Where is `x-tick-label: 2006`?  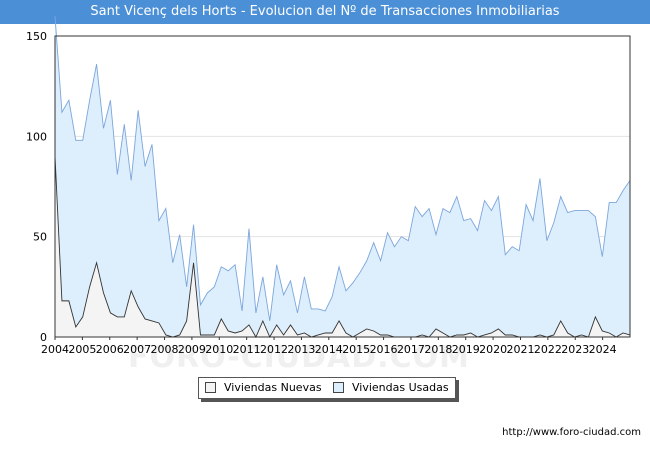
x-tick-label: 2006 is located at coordinates (110, 349).